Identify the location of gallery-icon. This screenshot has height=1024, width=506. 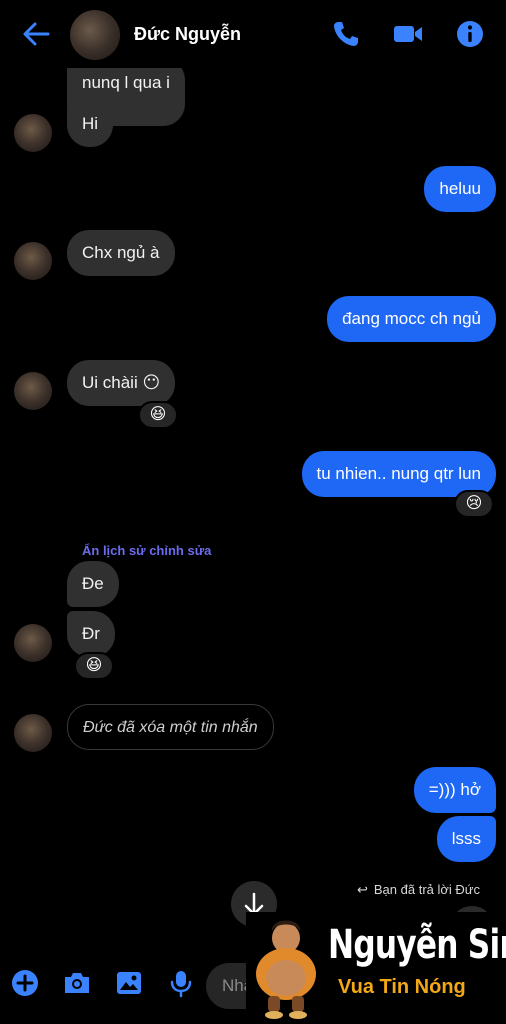
(129, 983).